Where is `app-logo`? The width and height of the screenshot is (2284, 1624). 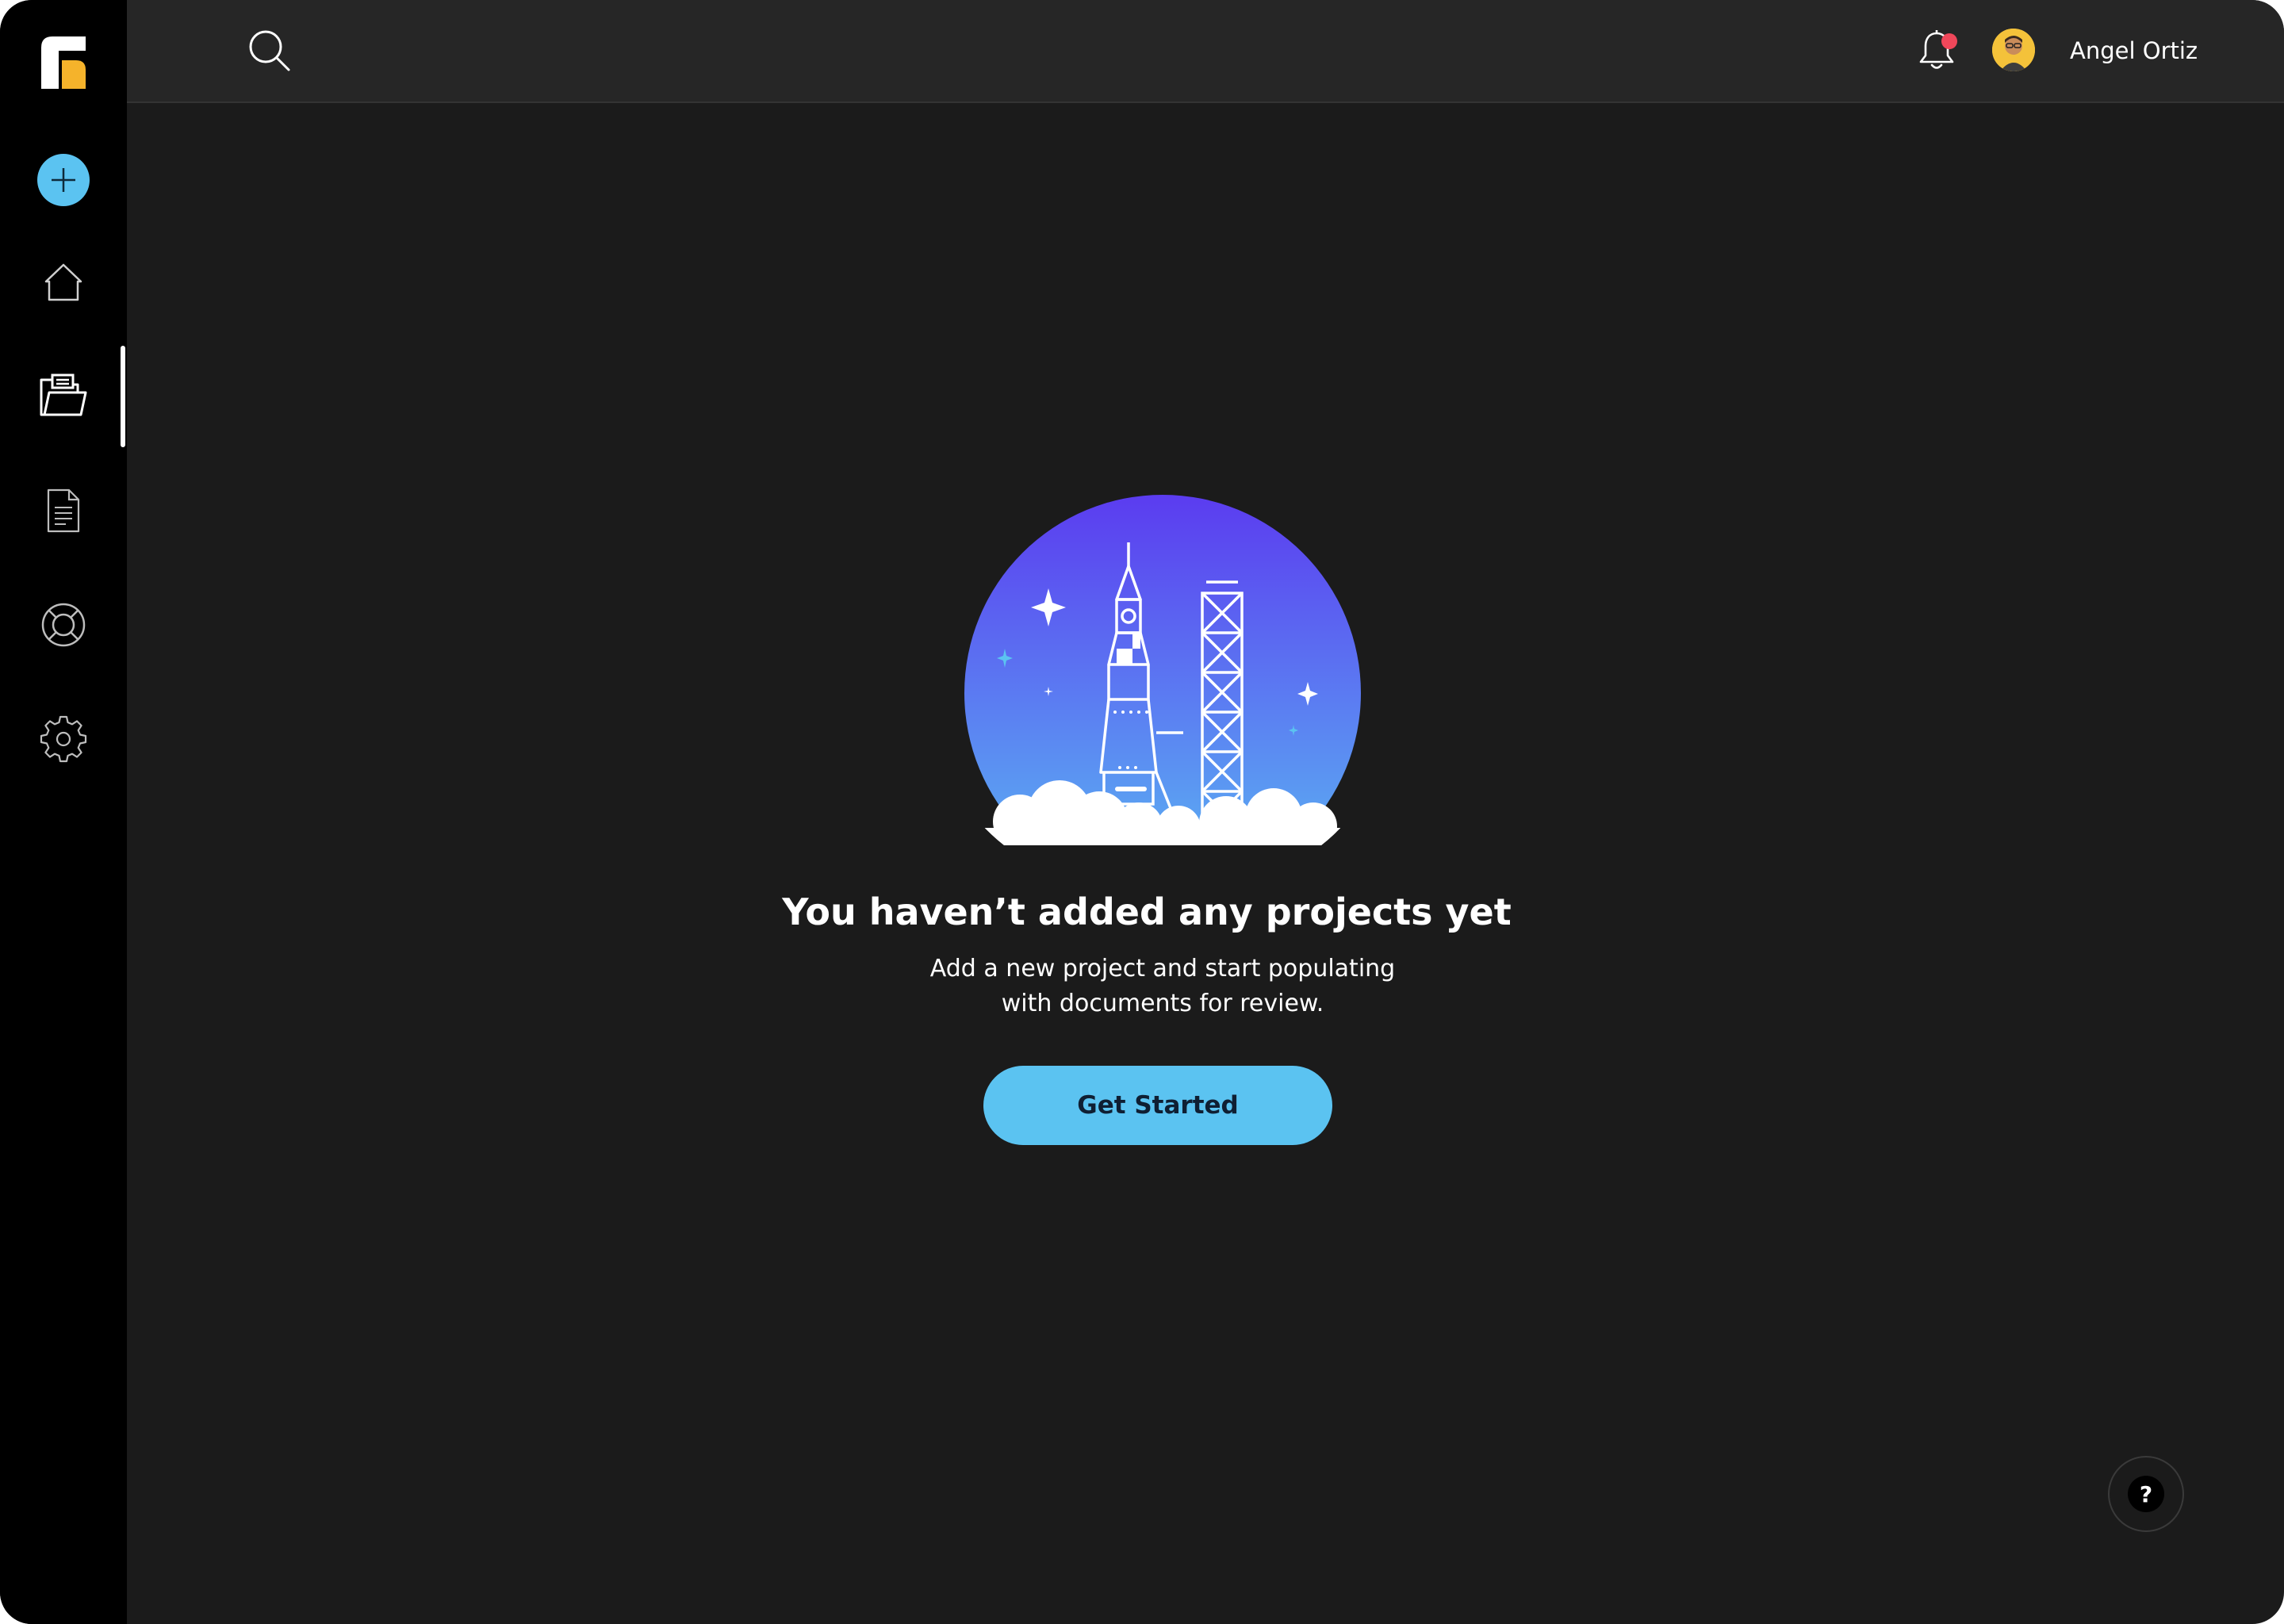 app-logo is located at coordinates (63, 62).